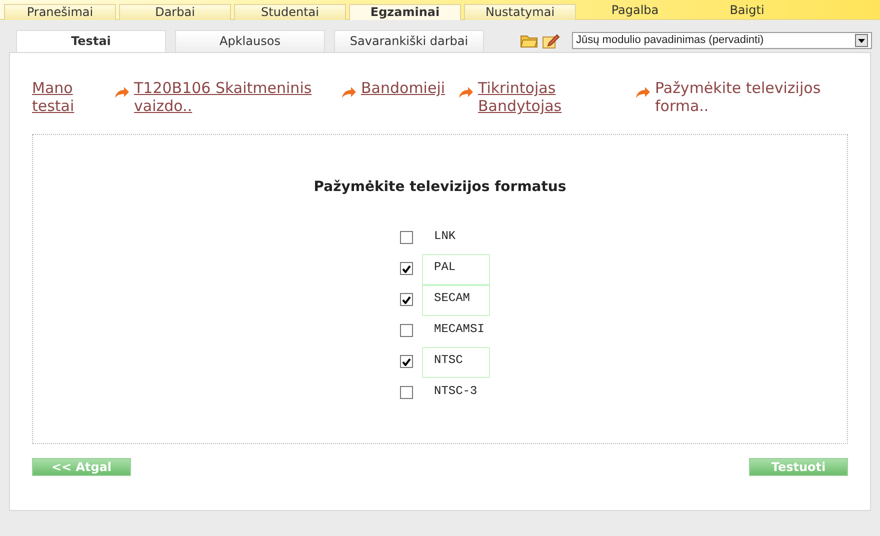 This screenshot has height=536, width=880. What do you see at coordinates (555, 97) in the screenshot?
I see `breadcrumb-link: Tikrintojas Bandytojas` at bounding box center [555, 97].